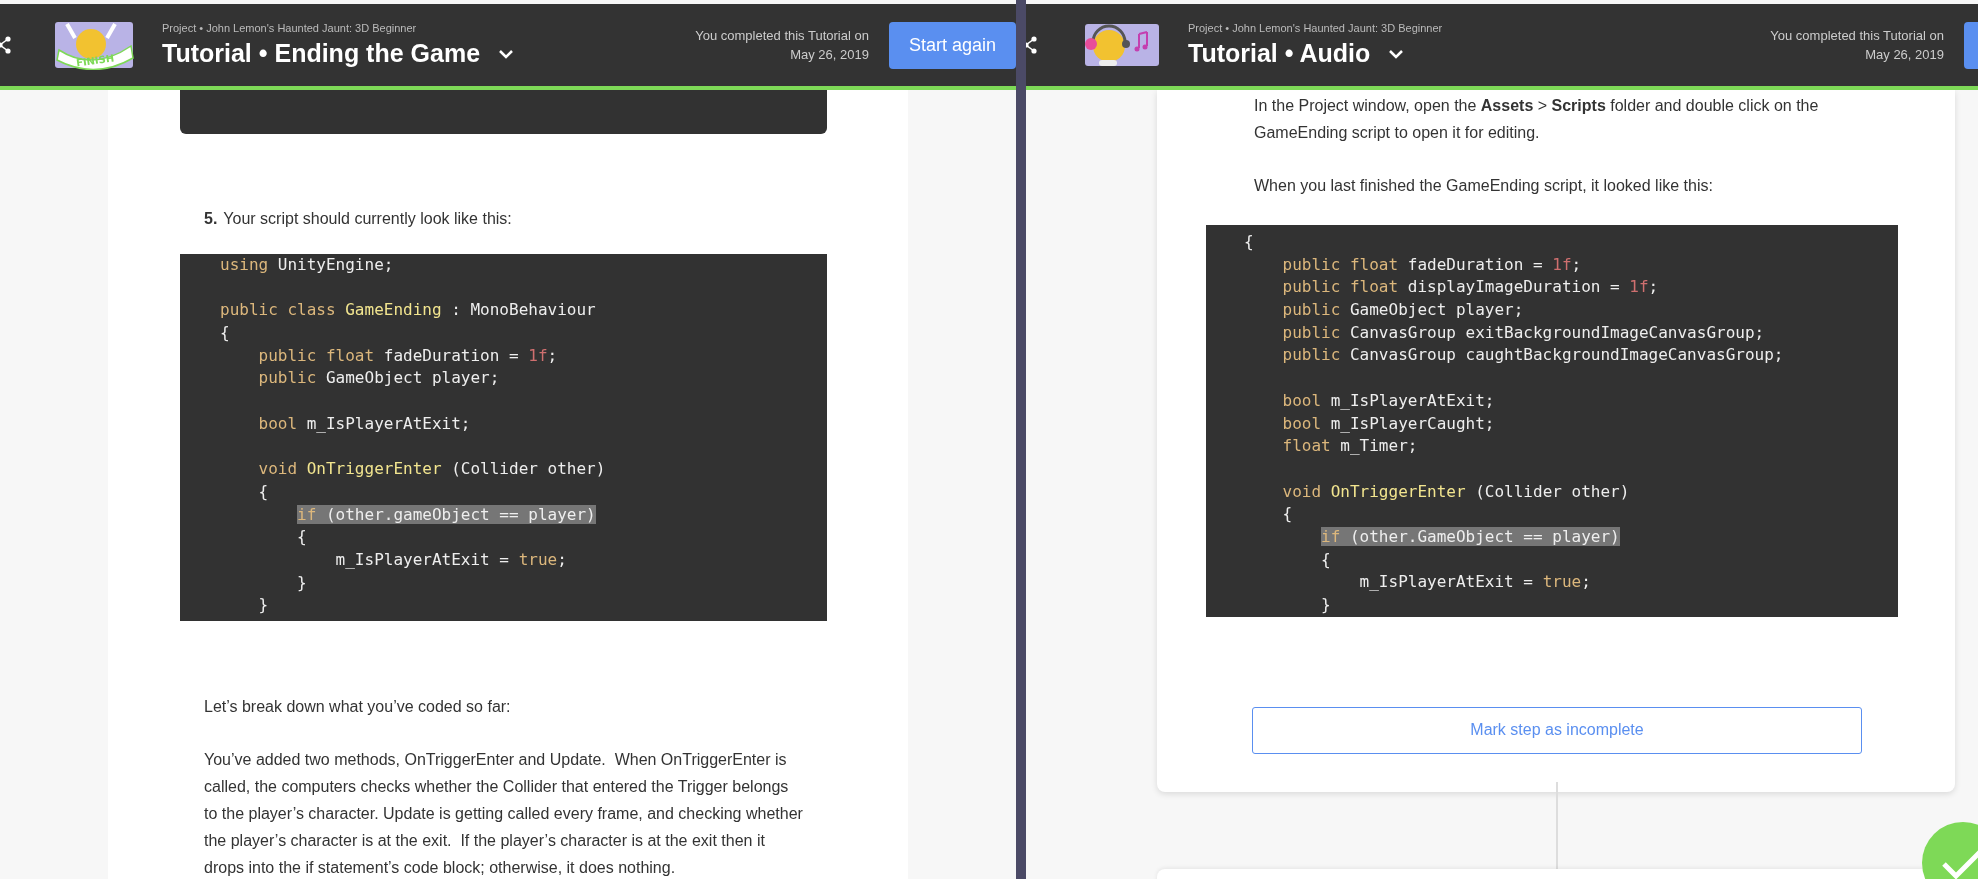 Image resolution: width=1978 pixels, height=879 pixels. I want to click on code-line: bool m_IsPlayerCaught;, so click(1388, 423).